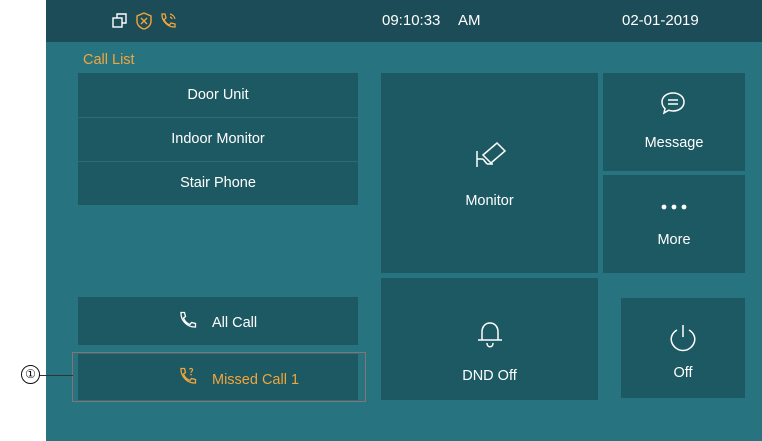 This screenshot has width=762, height=441. Describe the element at coordinates (55, 375) in the screenshot. I see `callout-leader-line` at that location.